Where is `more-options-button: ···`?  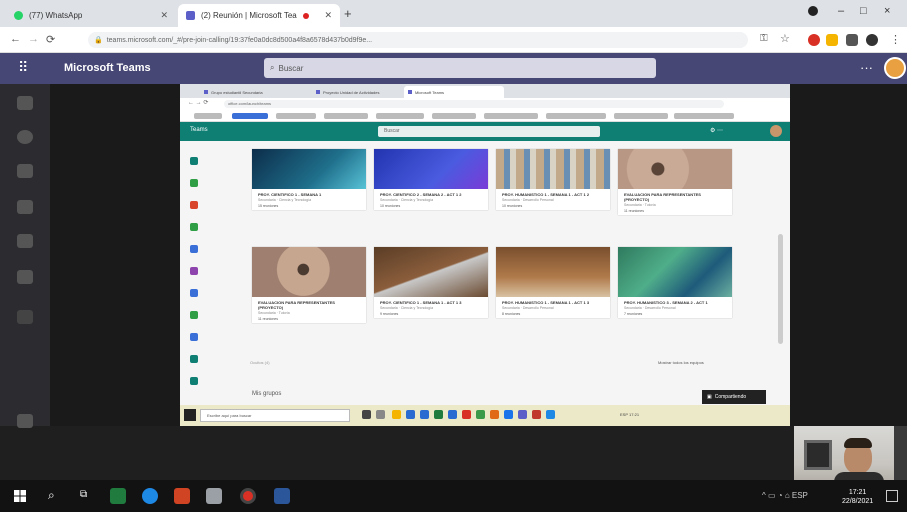 more-options-button: ··· is located at coordinates (866, 67).